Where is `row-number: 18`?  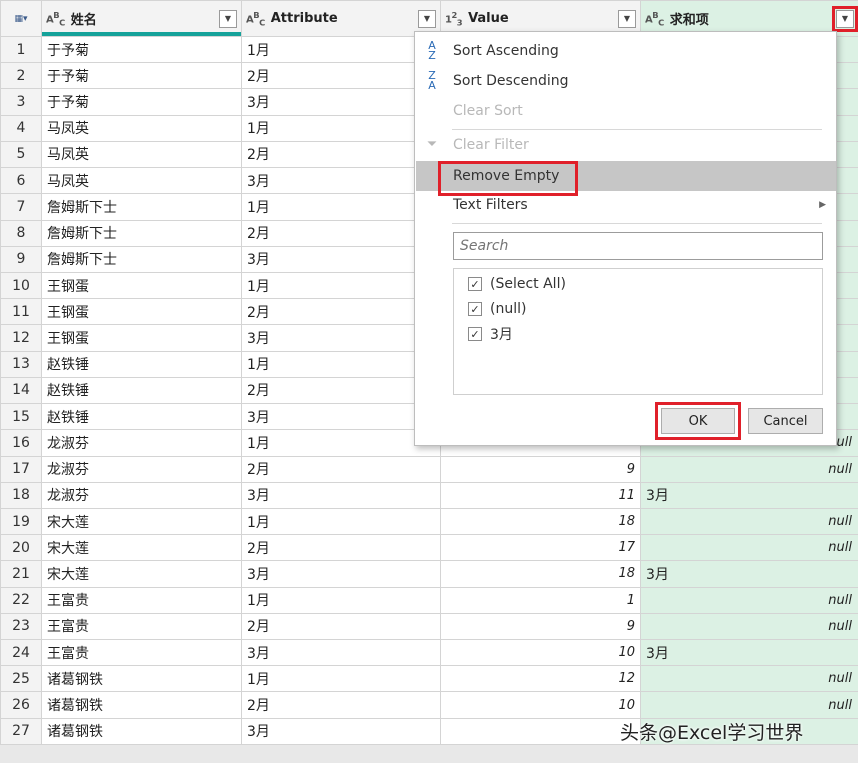
row-number: 18 is located at coordinates (21, 495).